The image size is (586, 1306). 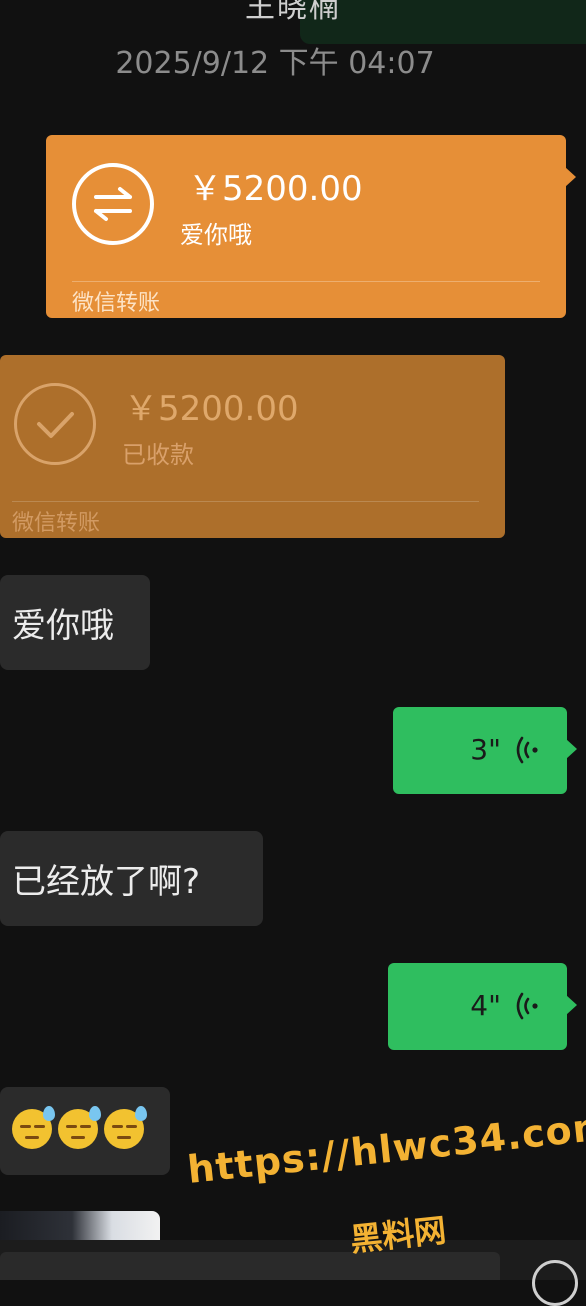 I want to click on emoji-message-bubble, so click(x=85, y=1131).